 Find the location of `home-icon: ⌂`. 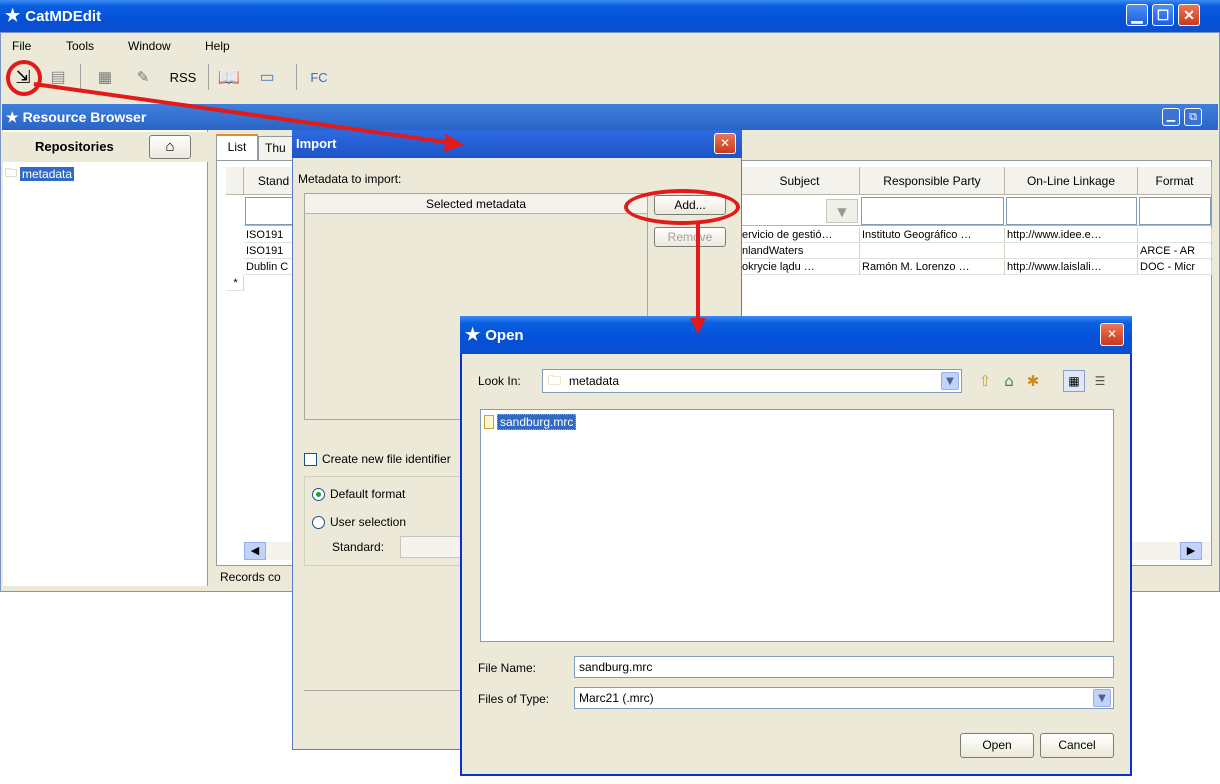

home-icon: ⌂ is located at coordinates (1009, 381).